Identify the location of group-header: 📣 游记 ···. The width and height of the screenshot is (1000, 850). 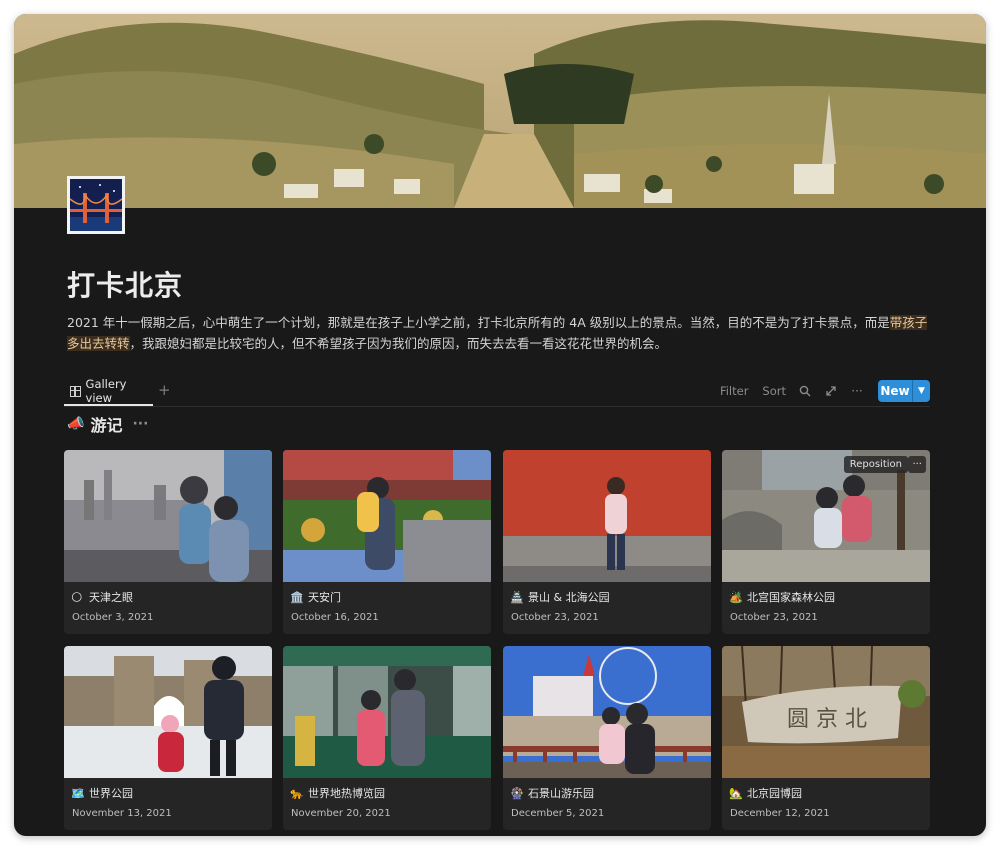
(107, 424).